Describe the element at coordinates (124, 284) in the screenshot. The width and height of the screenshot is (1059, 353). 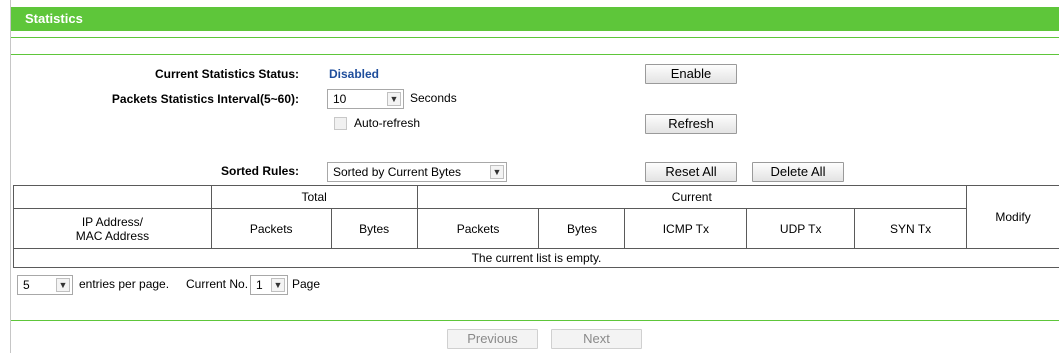
I see `entries-per-page-text: entries per page.` at that location.